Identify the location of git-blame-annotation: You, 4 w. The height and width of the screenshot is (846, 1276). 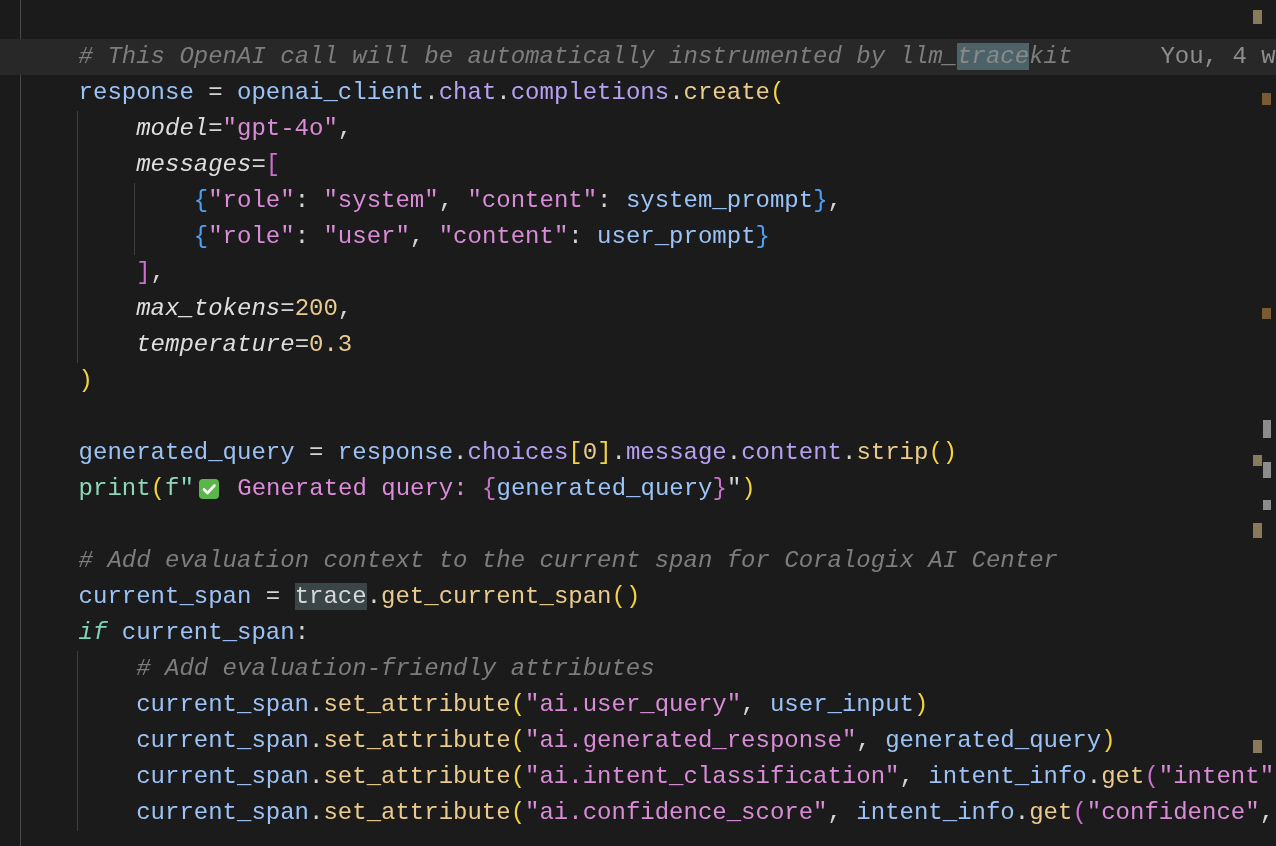
(1218, 57).